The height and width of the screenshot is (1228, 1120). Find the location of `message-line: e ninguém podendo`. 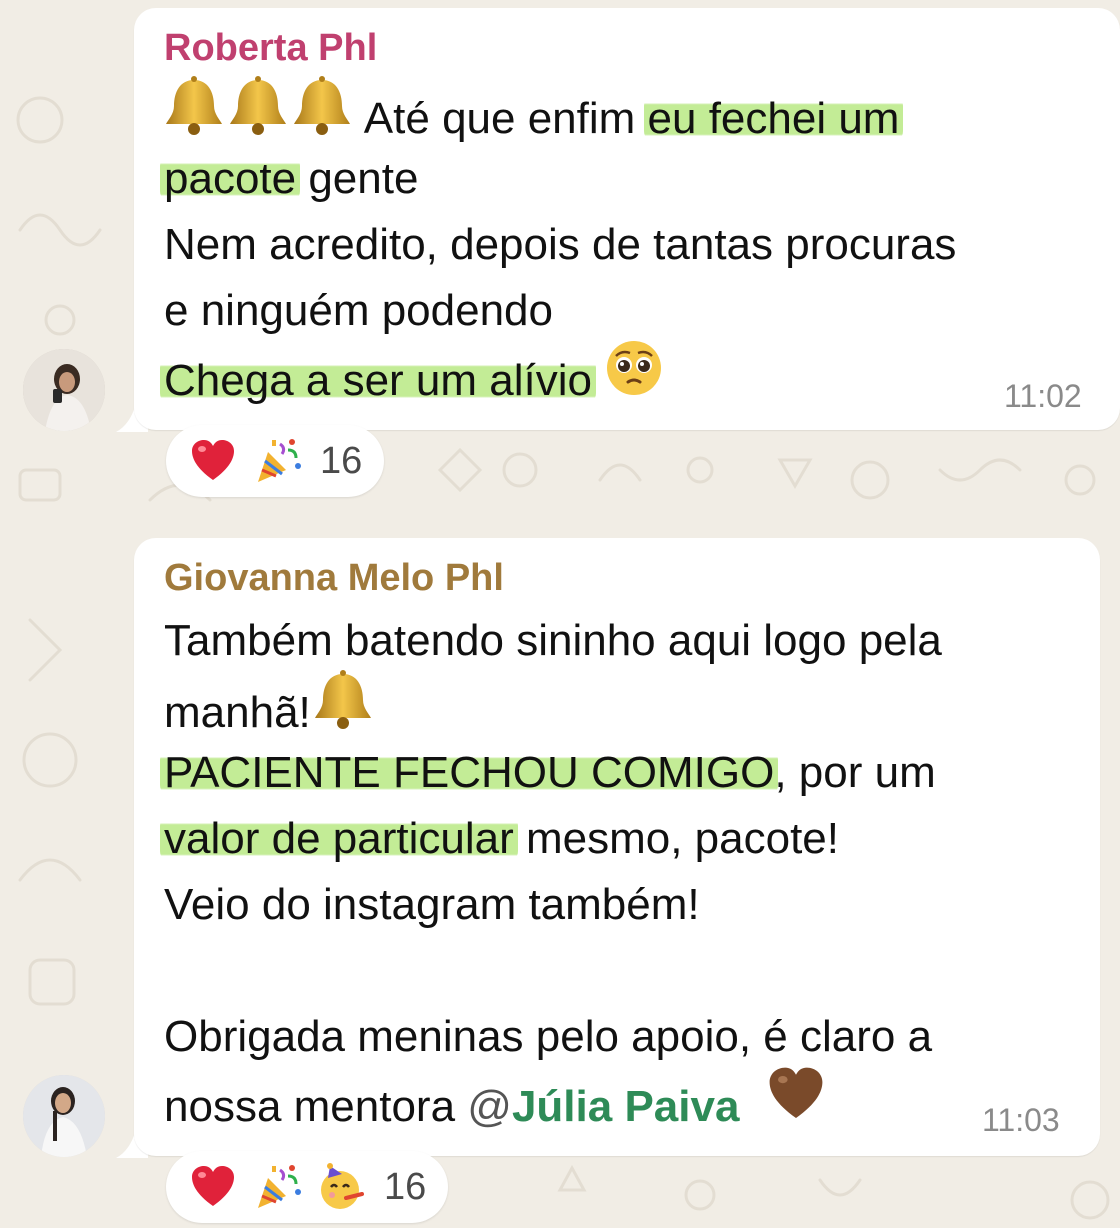

message-line: e ninguém podendo is located at coordinates (358, 311).